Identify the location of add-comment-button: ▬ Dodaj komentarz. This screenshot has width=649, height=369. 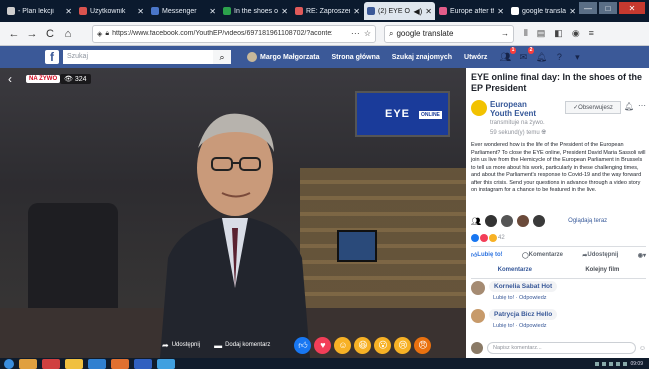
(242, 345).